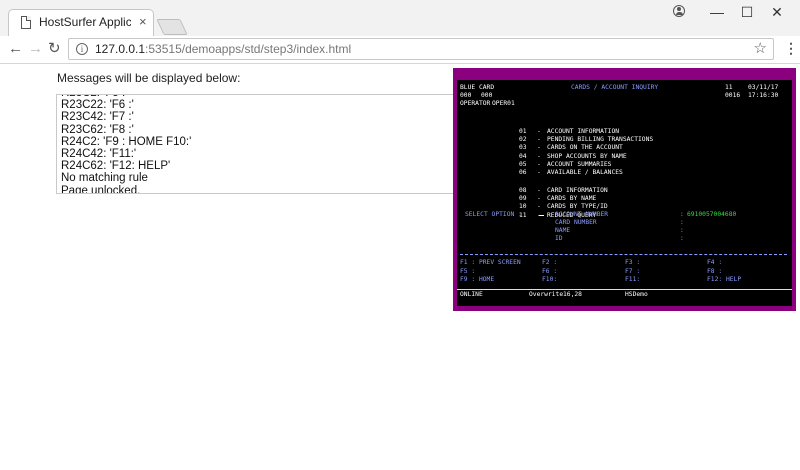 This screenshot has height=470, width=800. What do you see at coordinates (35, 49) in the screenshot?
I see `forward-icon: →` at bounding box center [35, 49].